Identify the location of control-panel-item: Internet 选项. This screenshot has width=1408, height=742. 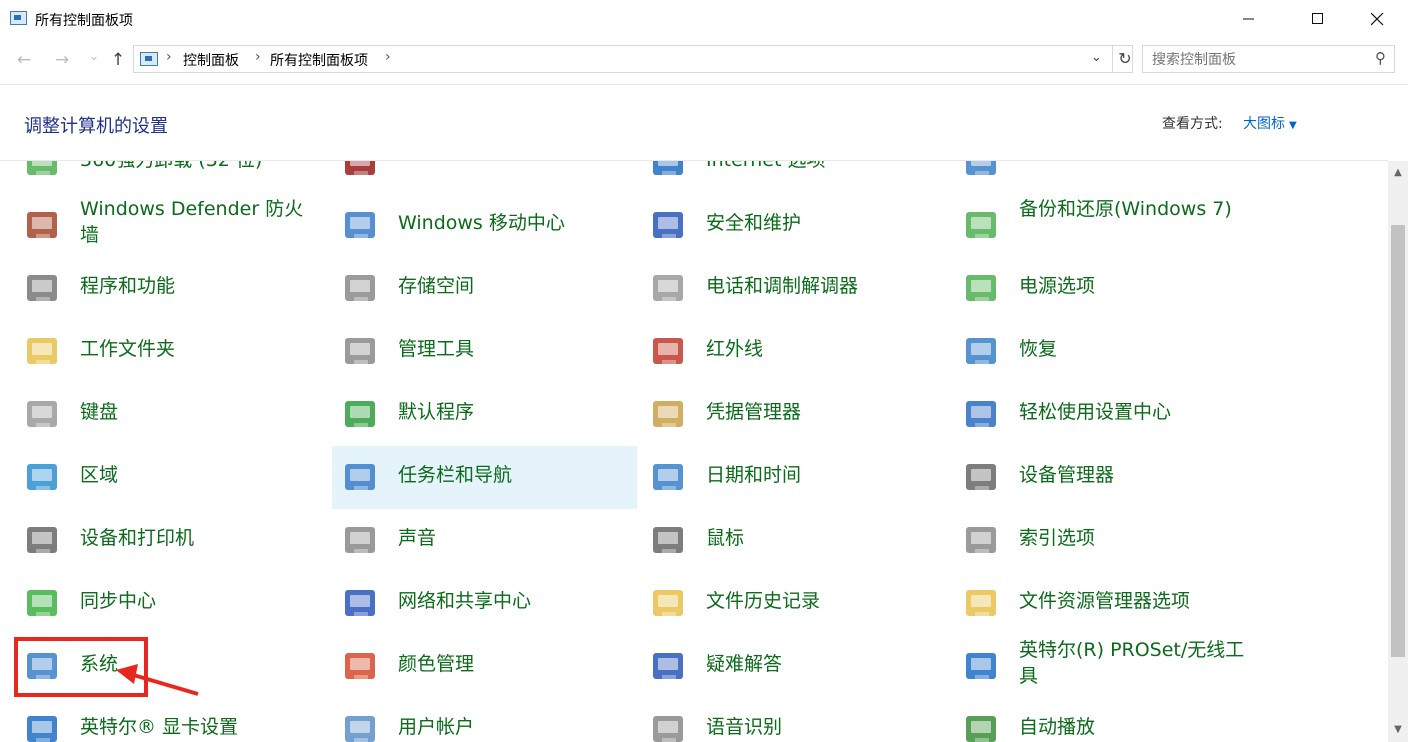
(792, 177).